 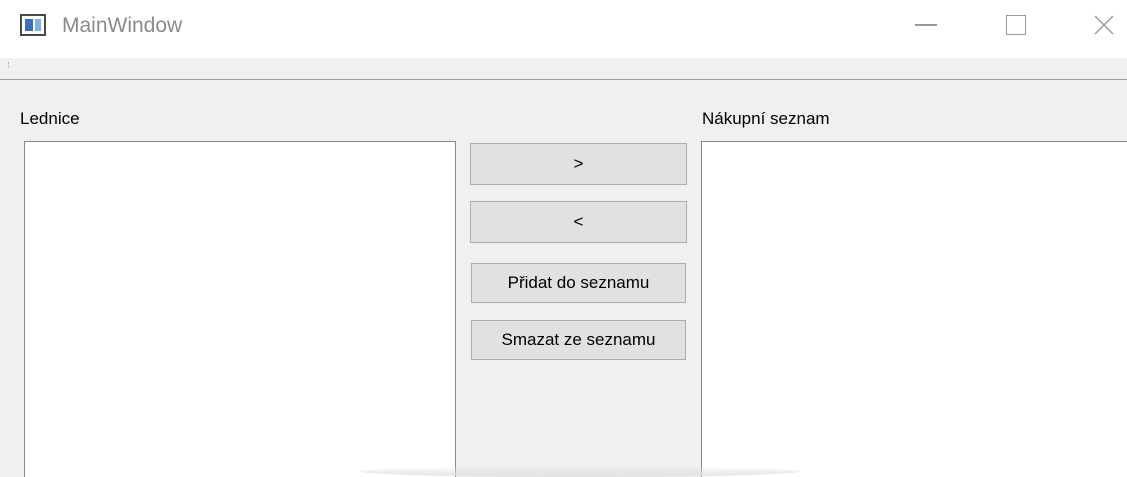 What do you see at coordinates (578, 164) in the screenshot?
I see `move-right-button: >` at bounding box center [578, 164].